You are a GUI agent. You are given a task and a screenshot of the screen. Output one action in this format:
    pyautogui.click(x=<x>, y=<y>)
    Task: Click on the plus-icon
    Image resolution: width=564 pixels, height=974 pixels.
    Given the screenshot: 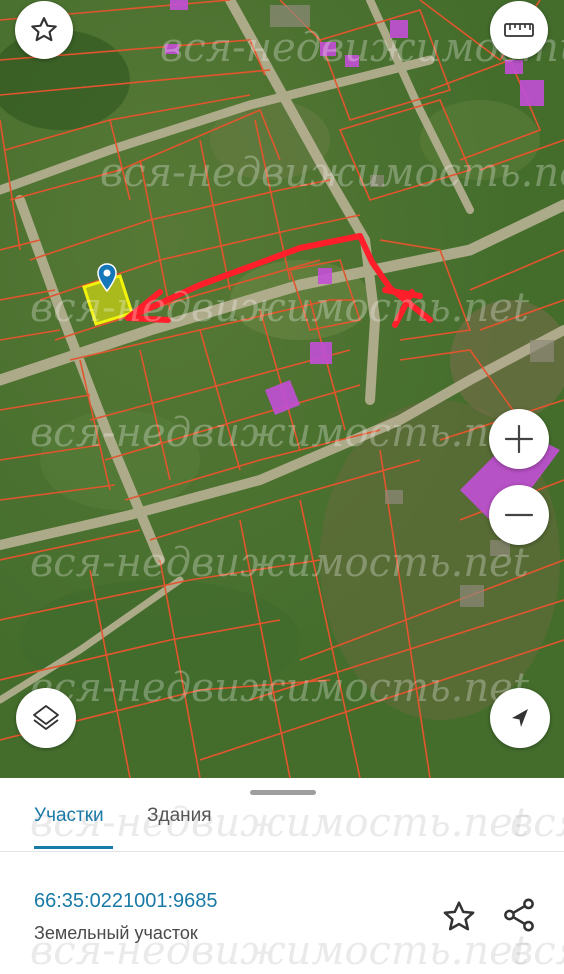 What is the action you would take?
    pyautogui.click(x=519, y=439)
    